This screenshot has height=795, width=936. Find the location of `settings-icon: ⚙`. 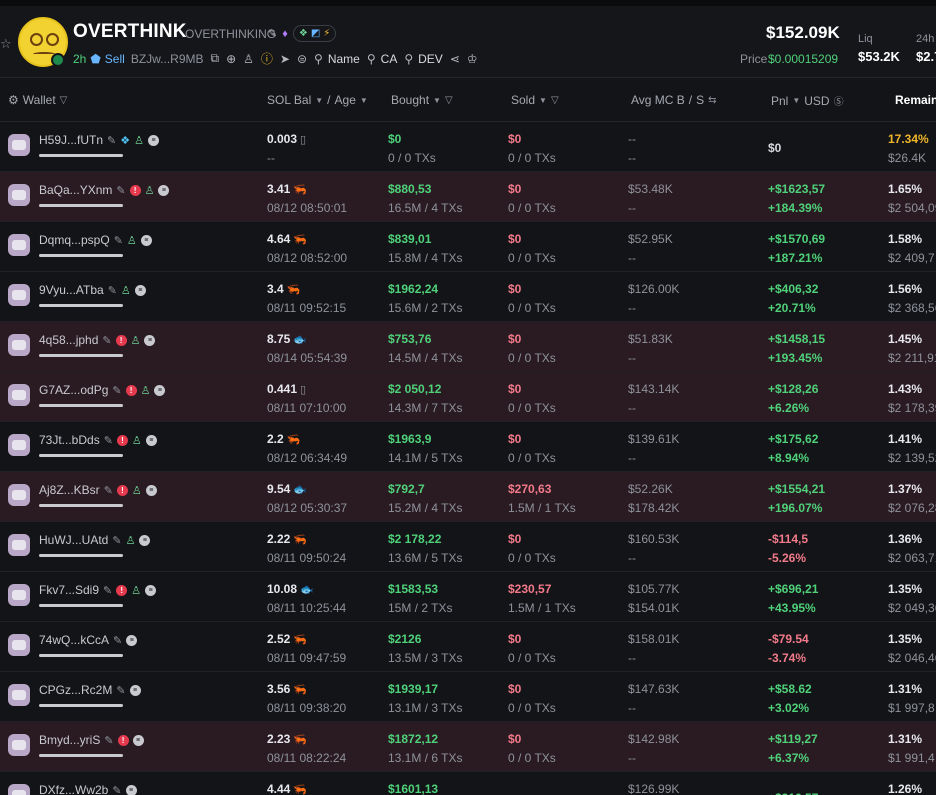

settings-icon: ⚙ is located at coordinates (13, 100).